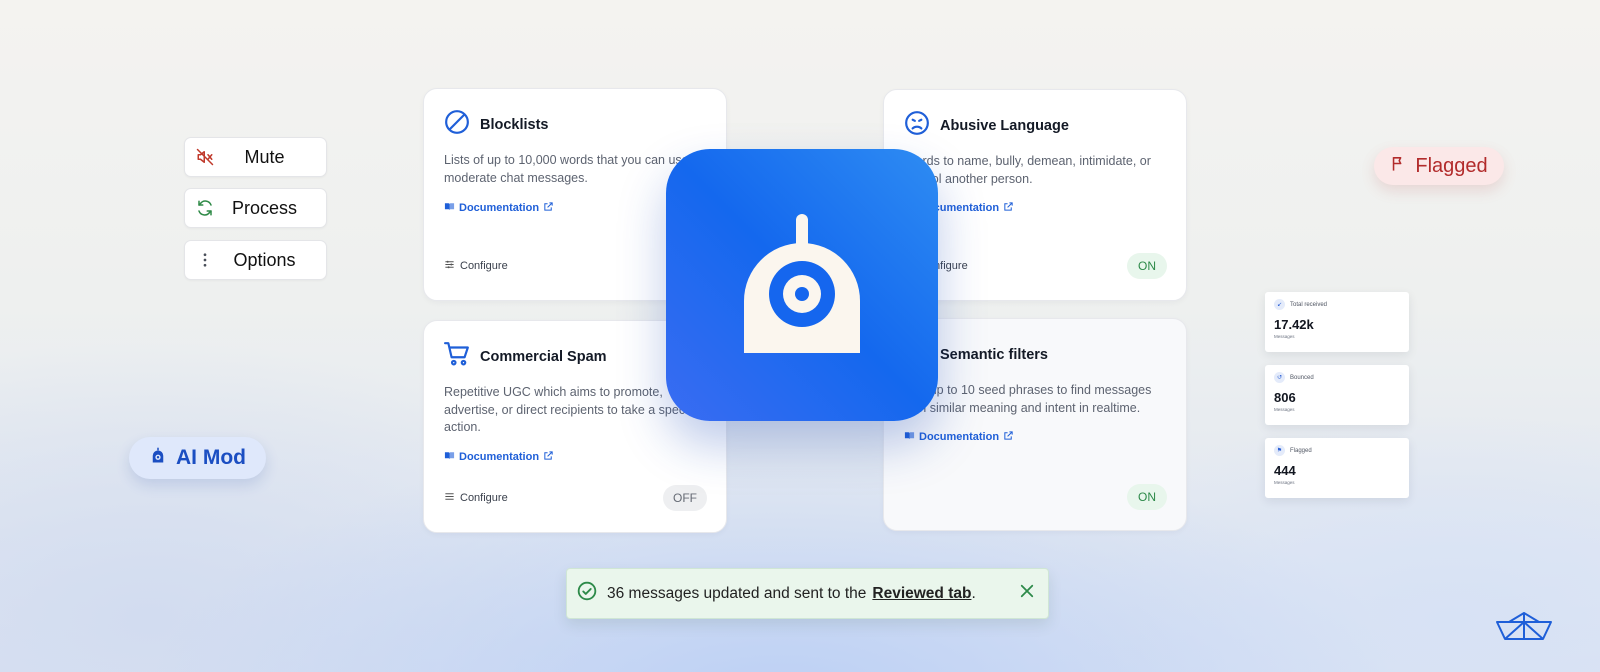 This screenshot has height=672, width=1600. I want to click on stat-value: 806, so click(1285, 397).